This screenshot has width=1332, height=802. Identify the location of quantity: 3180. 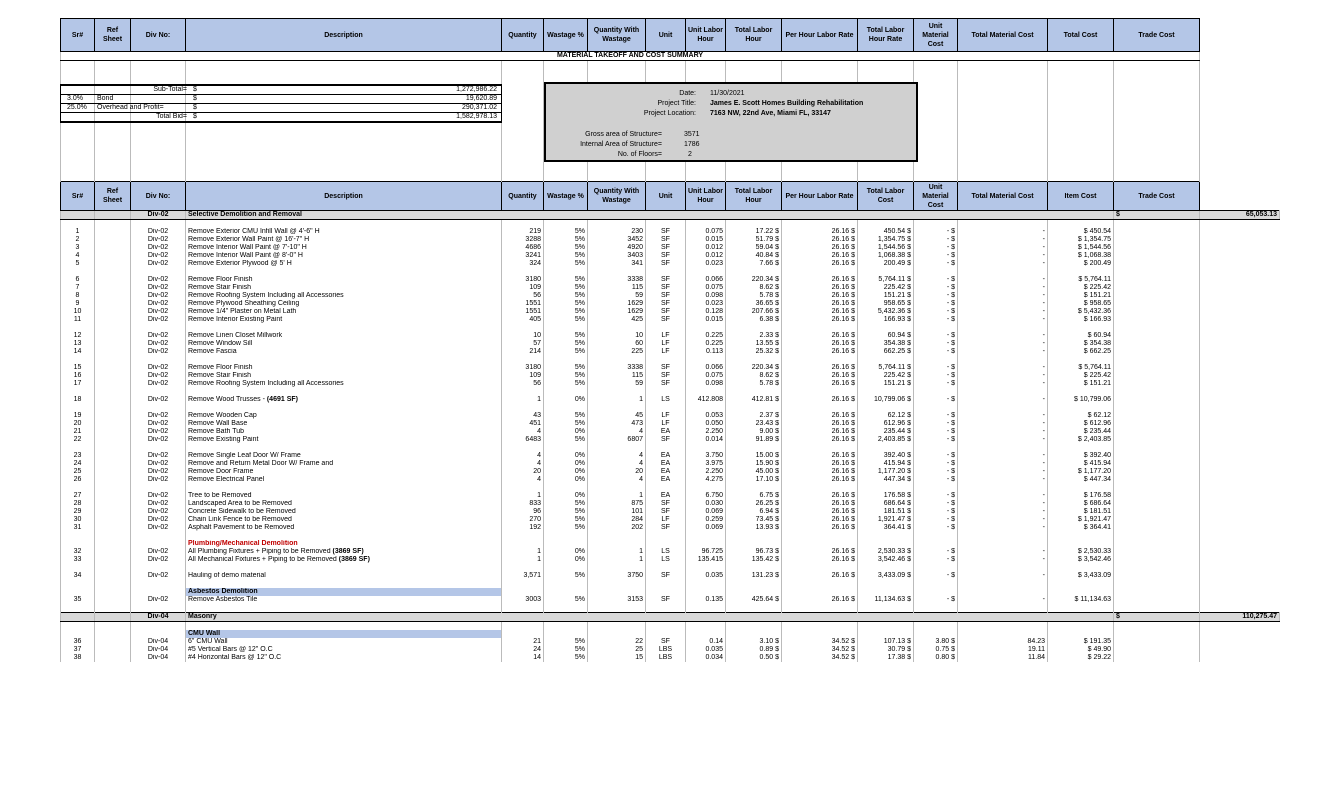
(522, 368).